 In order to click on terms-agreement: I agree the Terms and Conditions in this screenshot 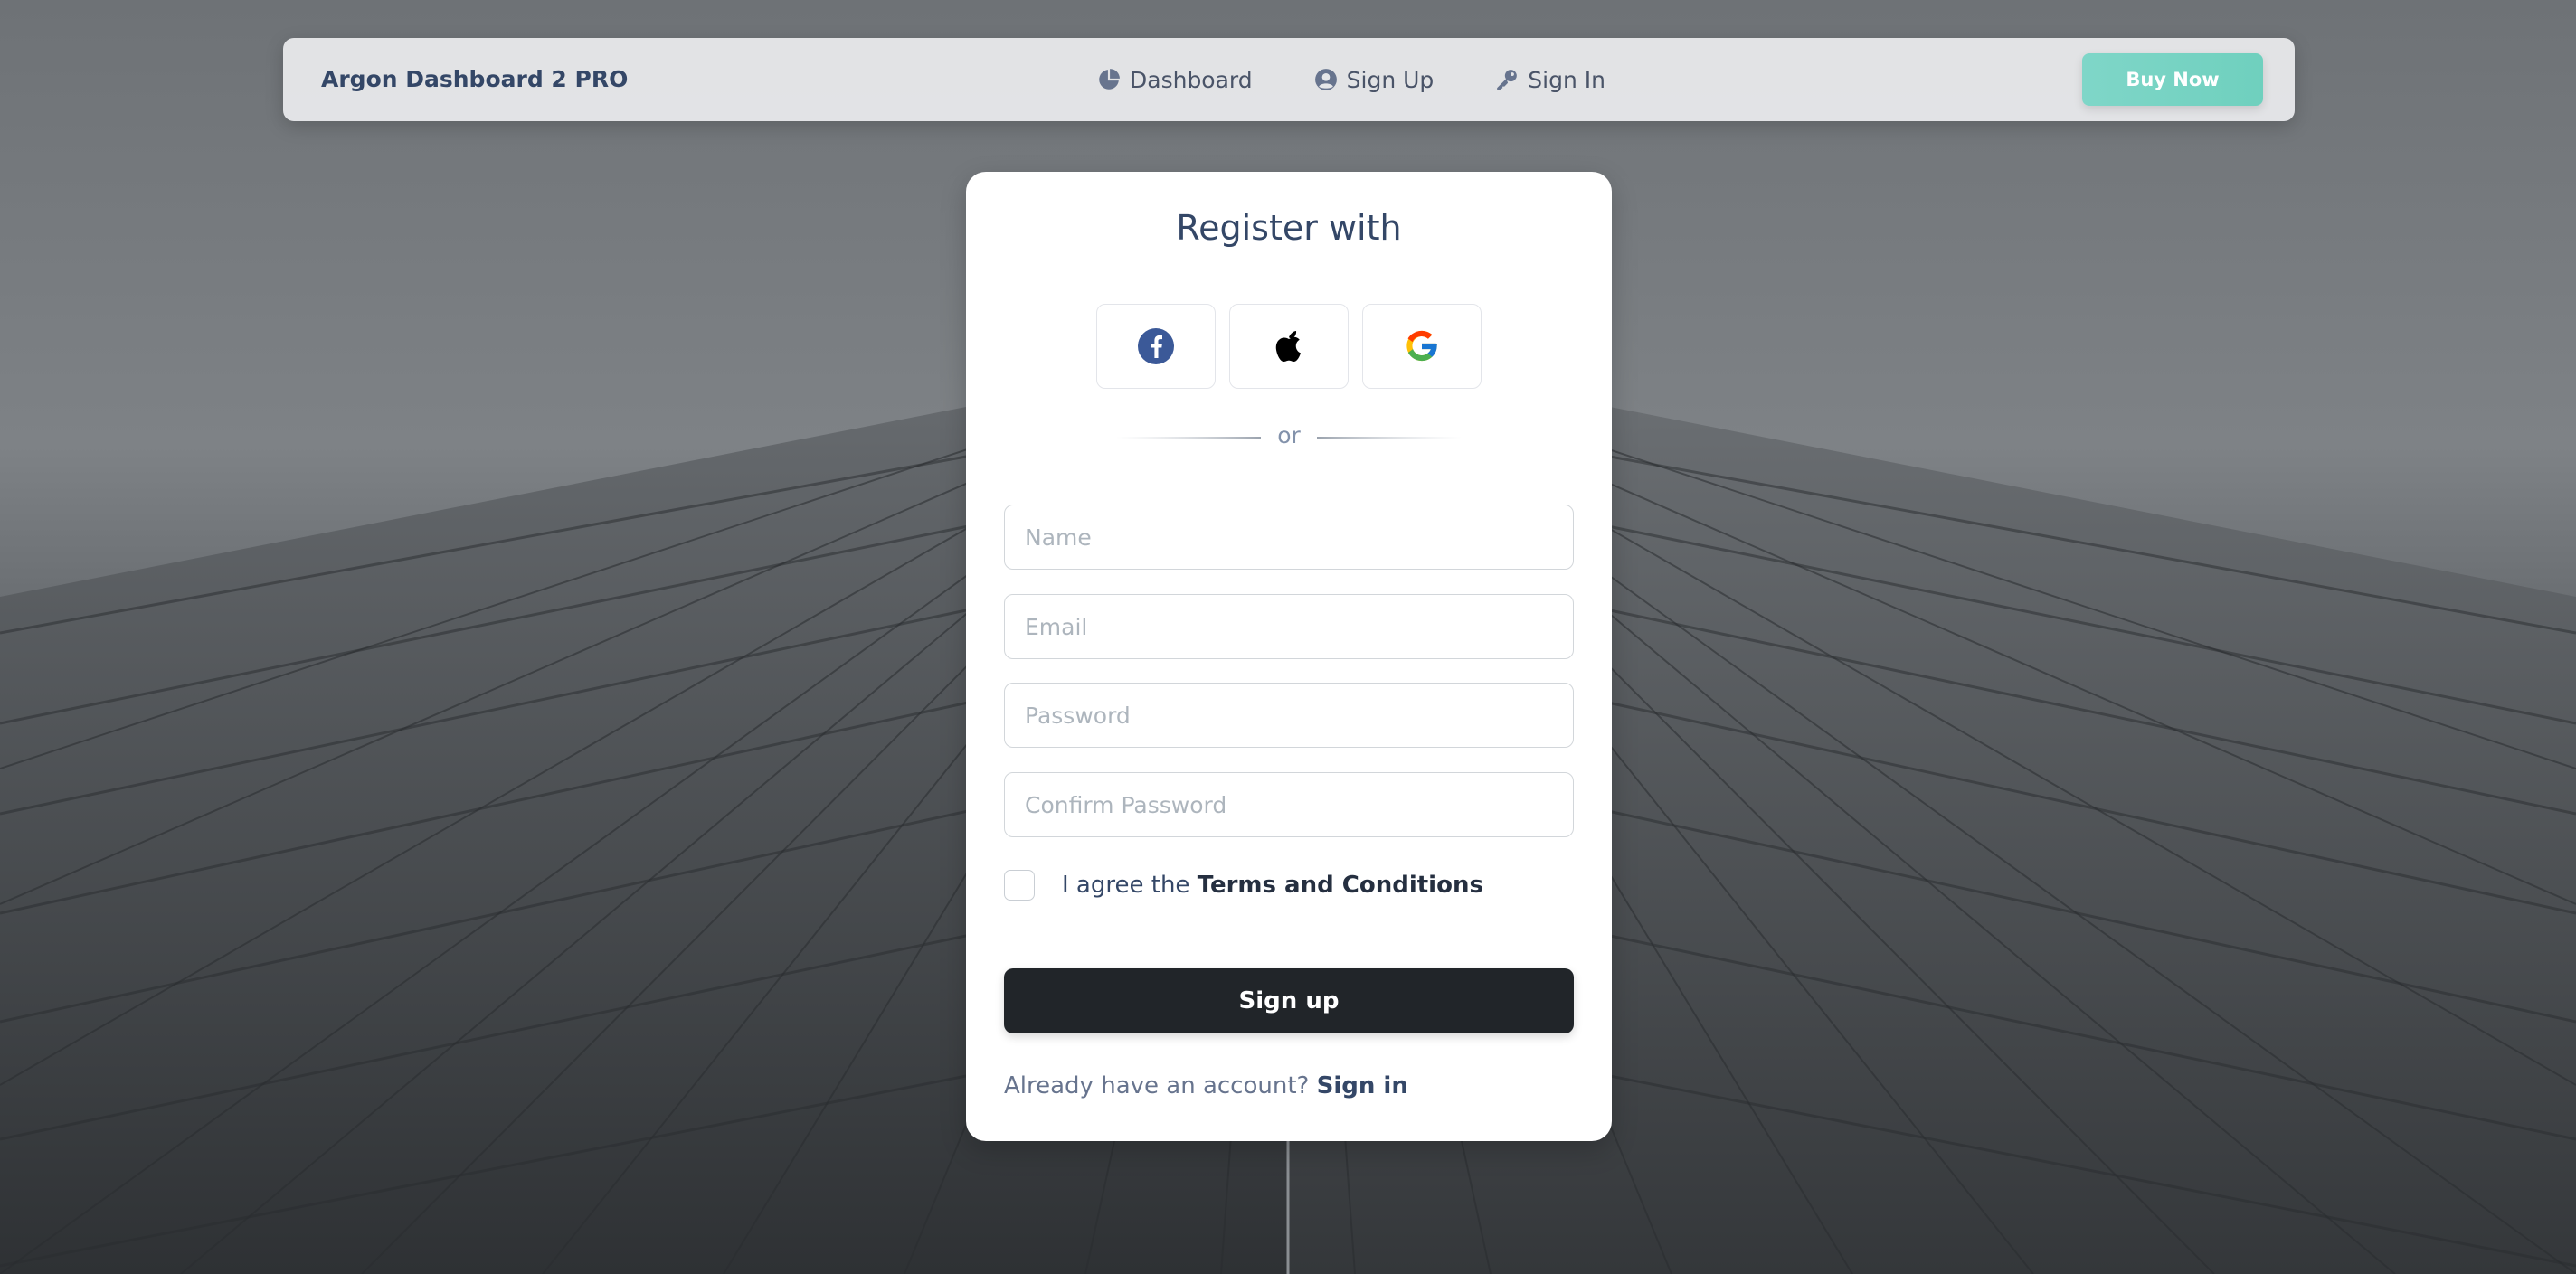, I will do `click(1273, 885)`.